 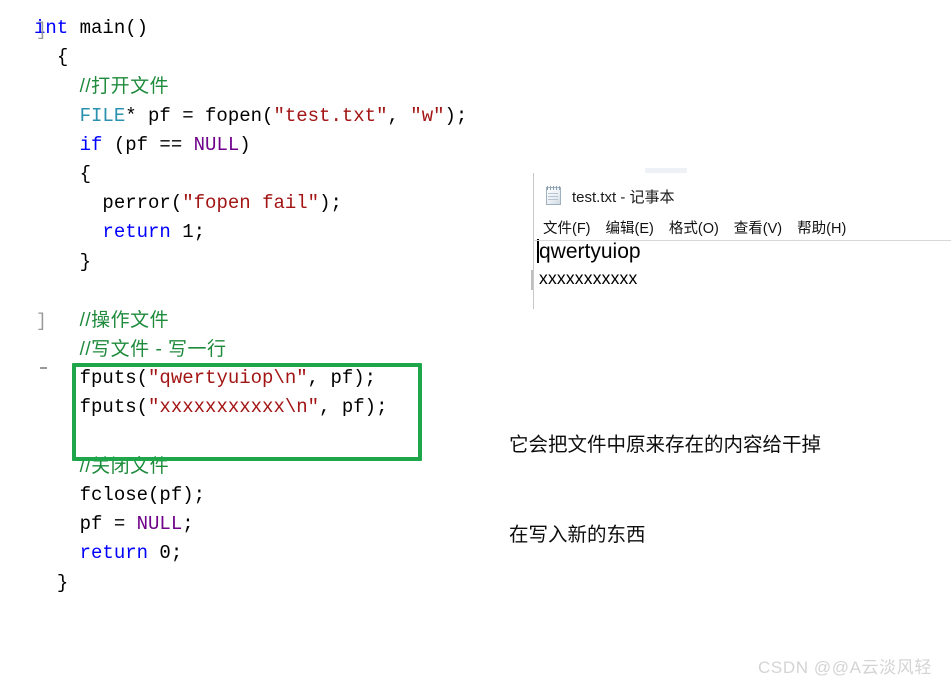 What do you see at coordinates (399, 115) in the screenshot?
I see `code-token-plain: ,` at bounding box center [399, 115].